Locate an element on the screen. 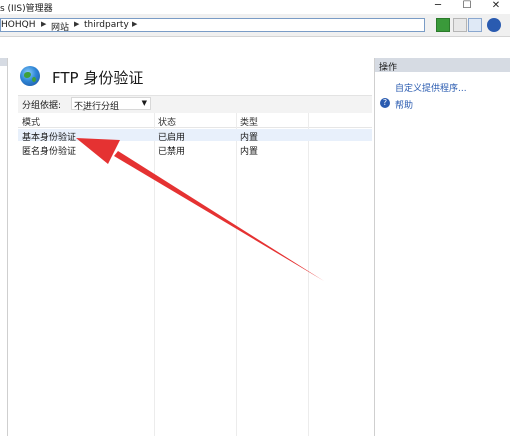 The image size is (510, 436). breadcrumb-site-thirdparty: thirdparty is located at coordinates (106, 25).